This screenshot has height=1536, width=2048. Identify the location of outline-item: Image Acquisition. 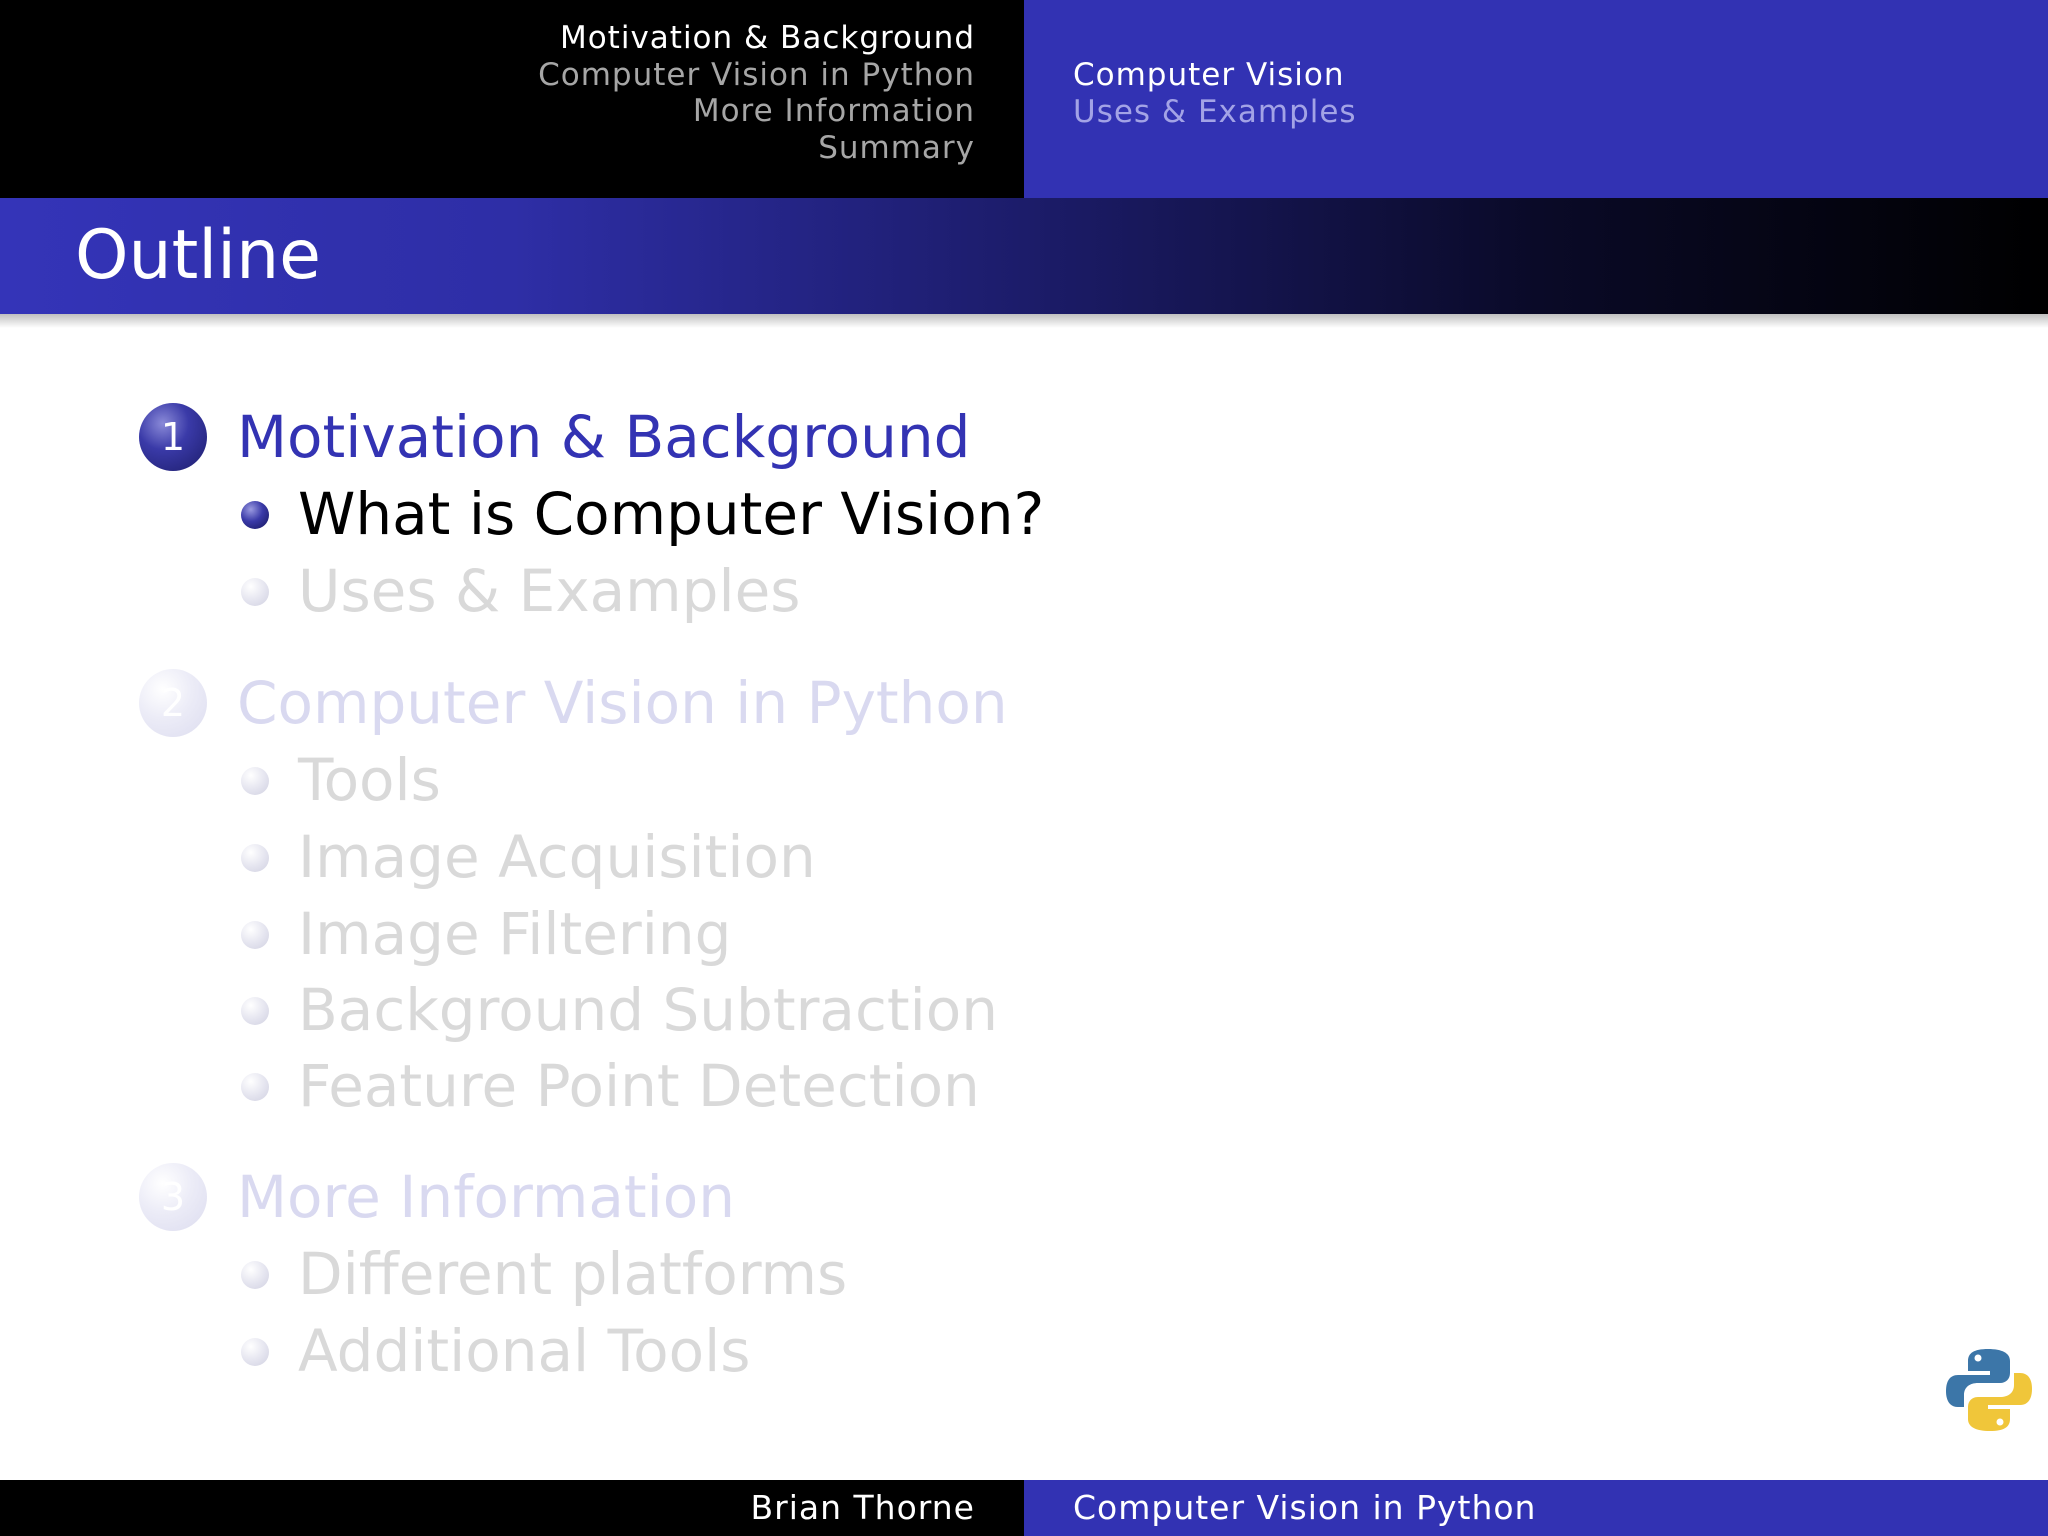
(1024, 857).